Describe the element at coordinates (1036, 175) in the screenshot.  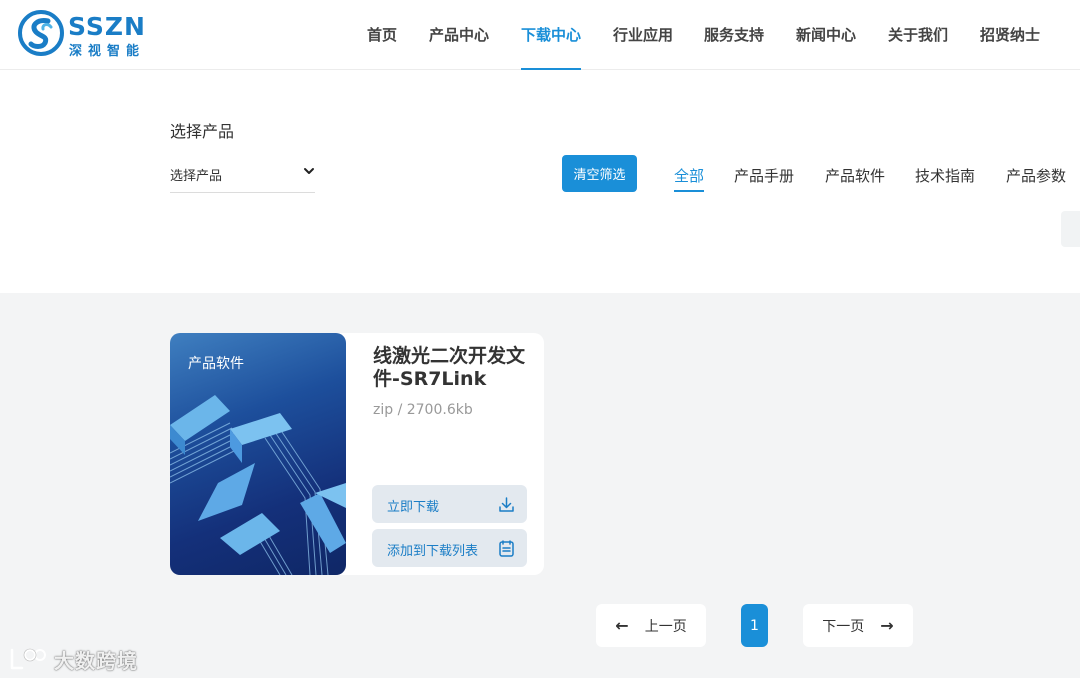
I see `tab-parameters: 产品参数` at that location.